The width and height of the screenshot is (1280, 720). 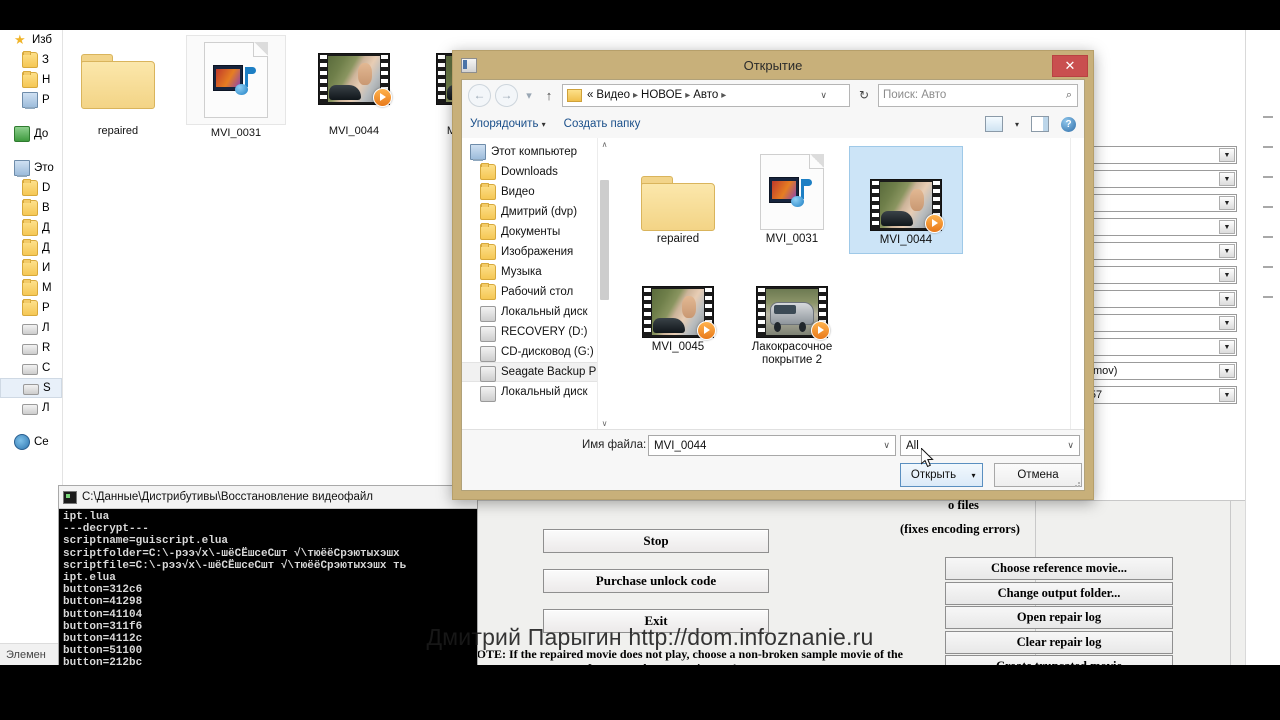 What do you see at coordinates (1068, 124) in the screenshot?
I see `help-icon: ?` at bounding box center [1068, 124].